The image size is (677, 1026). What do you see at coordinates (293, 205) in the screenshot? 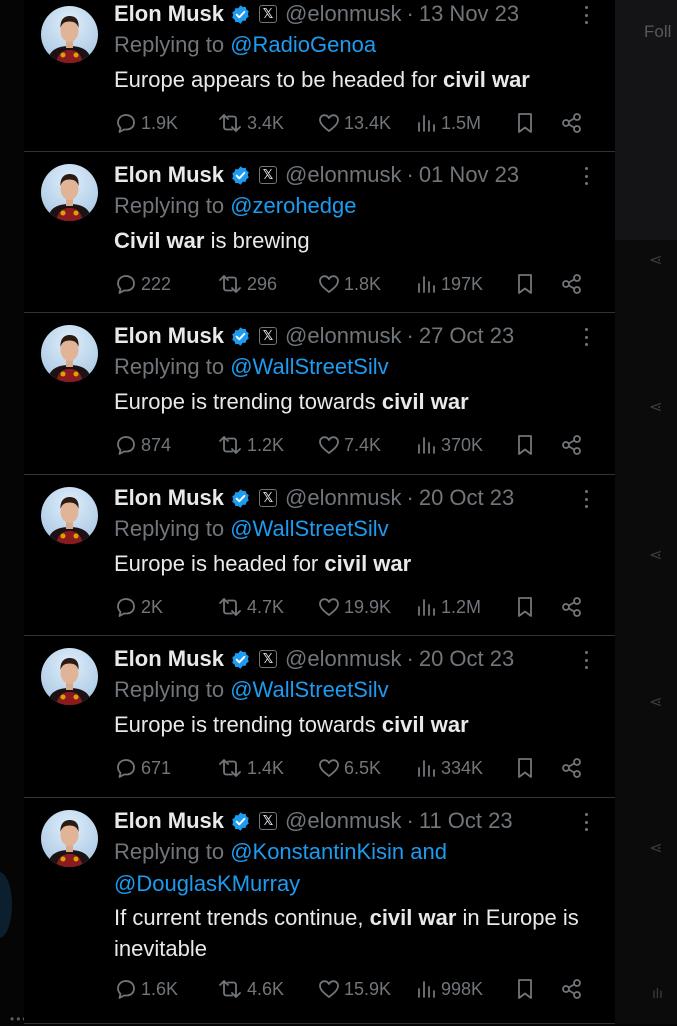
I see `reply-target-link: @zerohedge` at bounding box center [293, 205].